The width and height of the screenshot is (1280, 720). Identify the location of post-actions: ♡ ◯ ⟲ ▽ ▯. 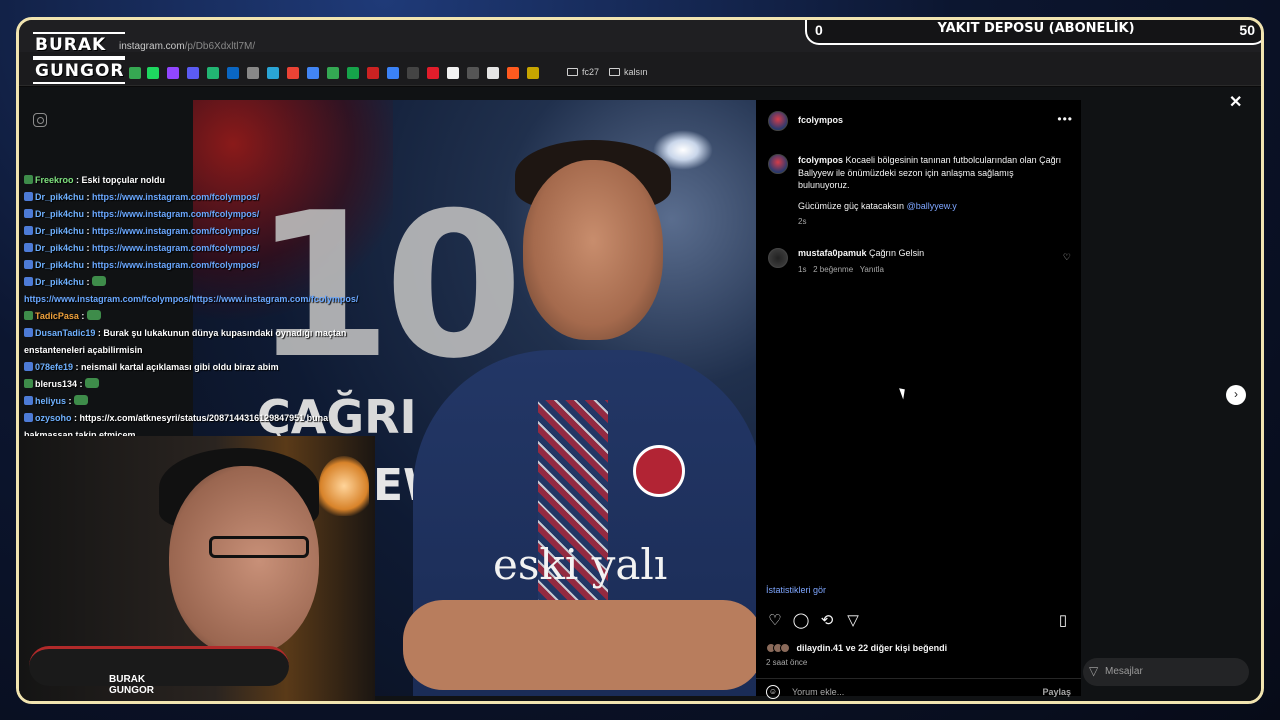
(918, 622).